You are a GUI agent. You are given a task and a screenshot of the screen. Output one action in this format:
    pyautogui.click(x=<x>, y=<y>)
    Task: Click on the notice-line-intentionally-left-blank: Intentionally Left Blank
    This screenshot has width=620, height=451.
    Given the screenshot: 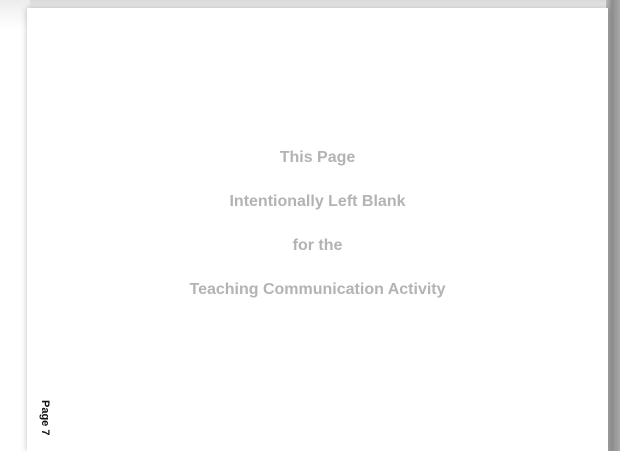 What is the action you would take?
    pyautogui.click(x=317, y=201)
    